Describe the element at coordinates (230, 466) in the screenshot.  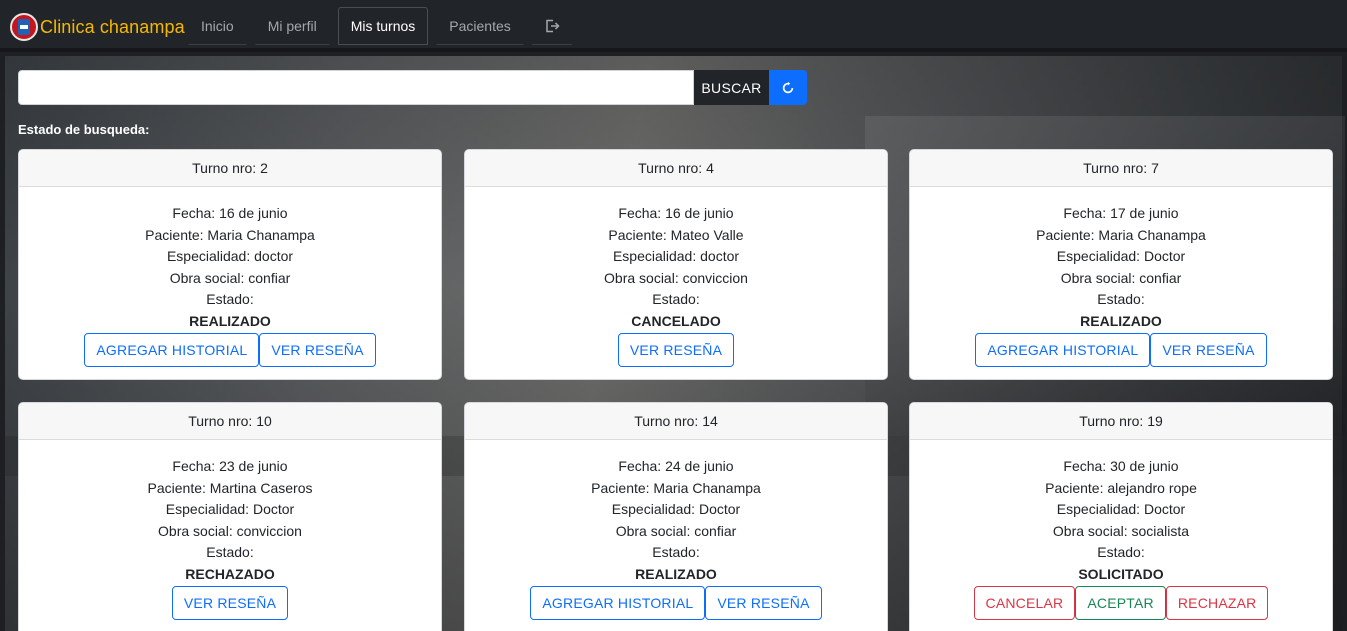
I see `appointment-date: Fecha: 23 de junio` at that location.